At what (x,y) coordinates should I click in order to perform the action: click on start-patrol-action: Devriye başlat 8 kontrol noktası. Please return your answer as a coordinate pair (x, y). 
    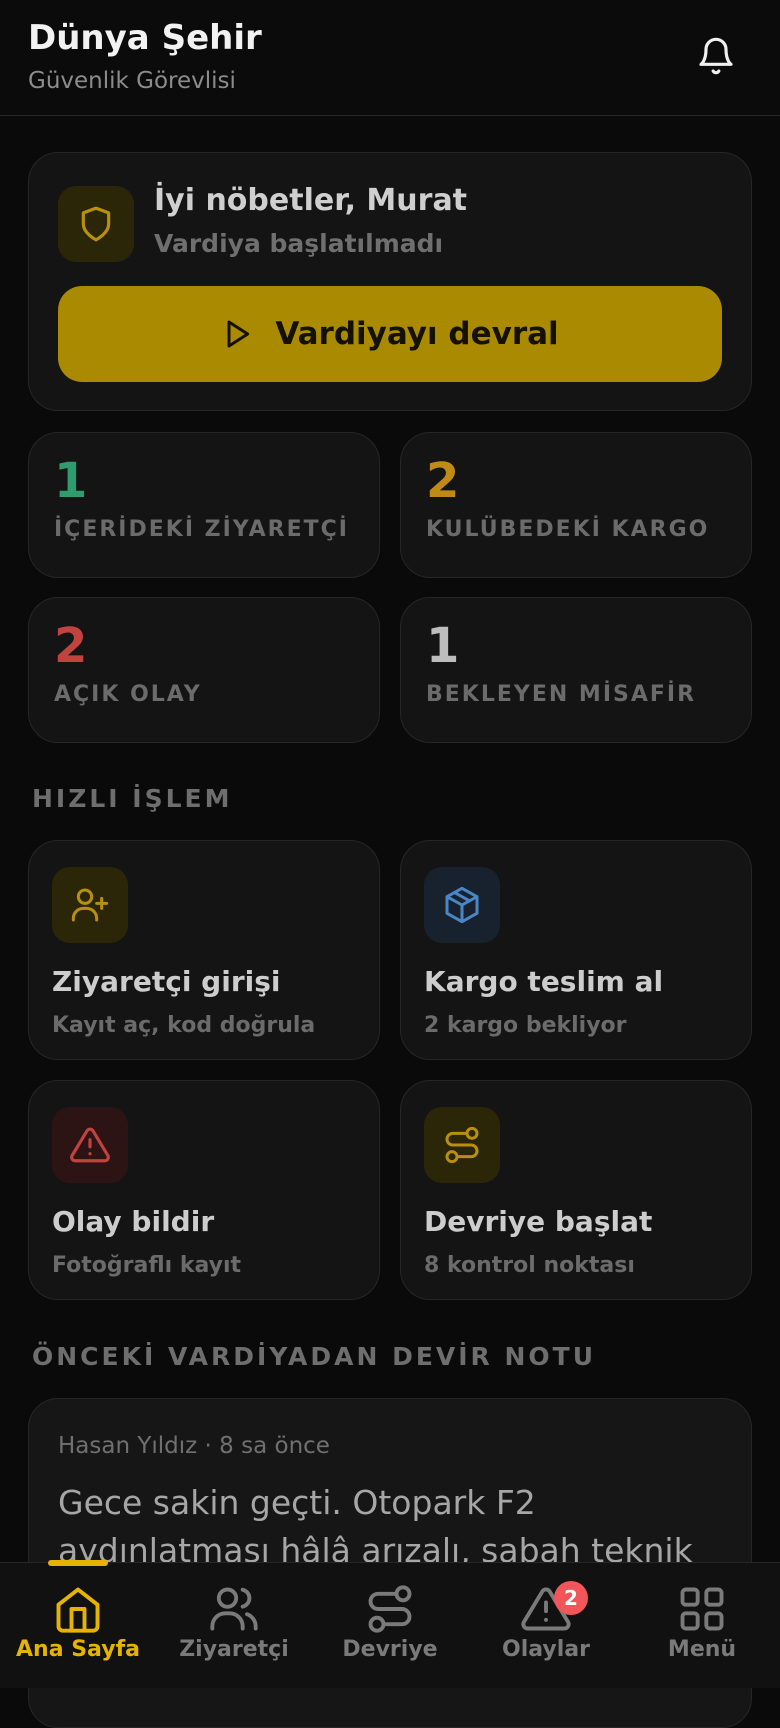
    Looking at the image, I should click on (576, 1190).